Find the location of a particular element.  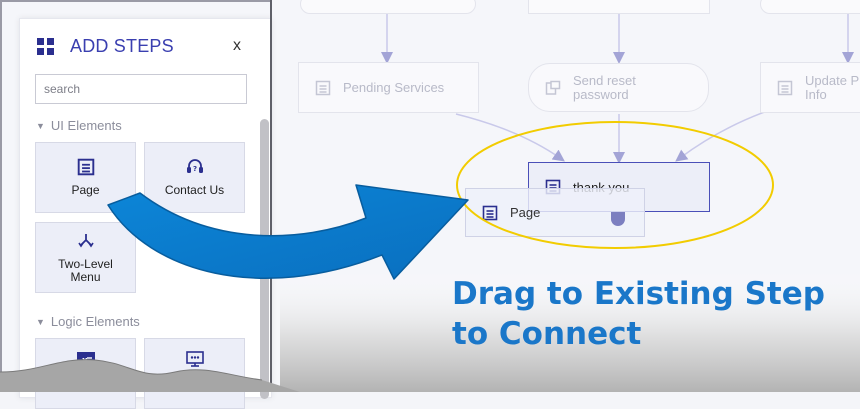

partial-node-top-right is located at coordinates (810, 7).